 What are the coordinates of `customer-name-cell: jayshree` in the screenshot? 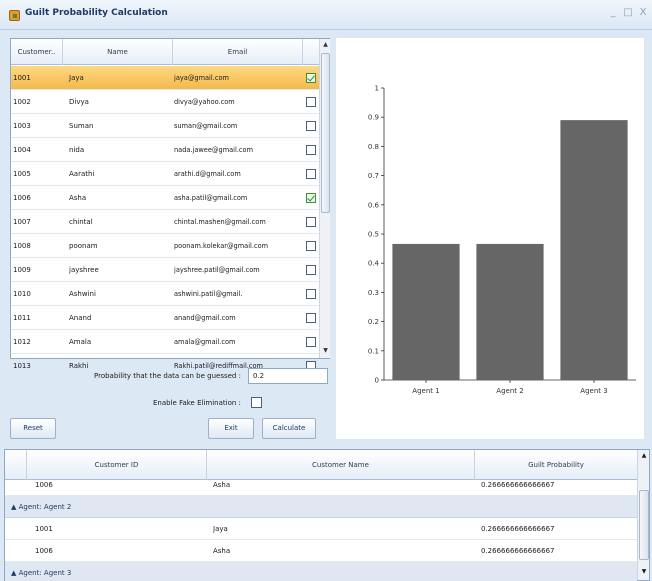 It's located at (84, 270).